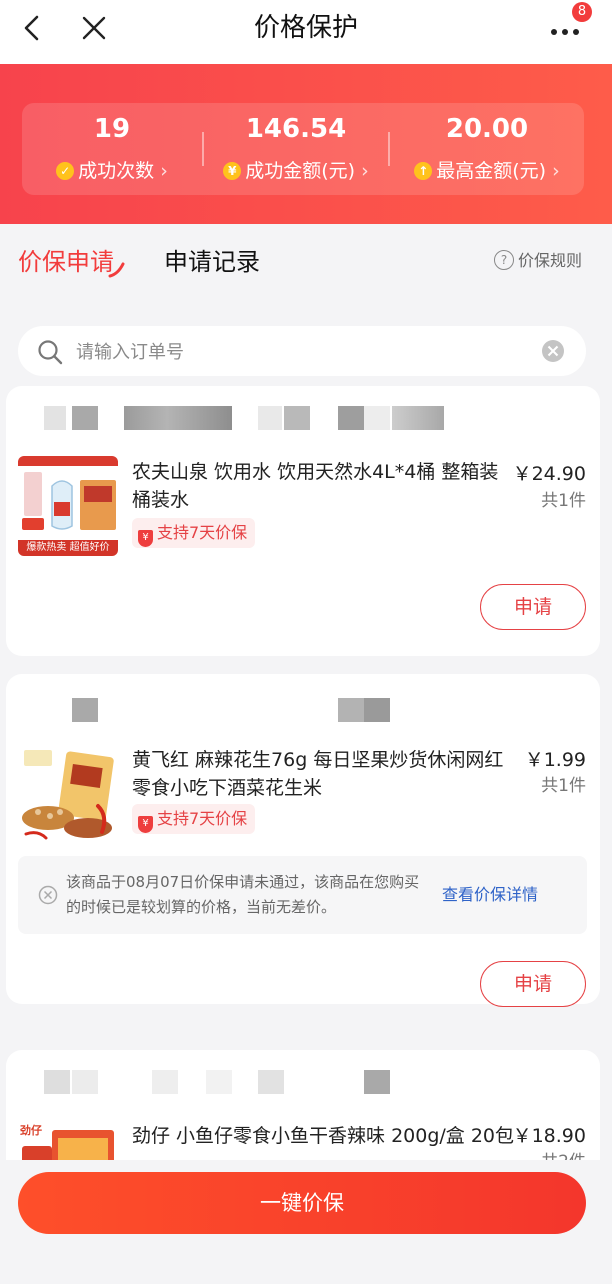 The image size is (612, 1284). What do you see at coordinates (582, 12) in the screenshot?
I see `notification-badge: 8` at bounding box center [582, 12].